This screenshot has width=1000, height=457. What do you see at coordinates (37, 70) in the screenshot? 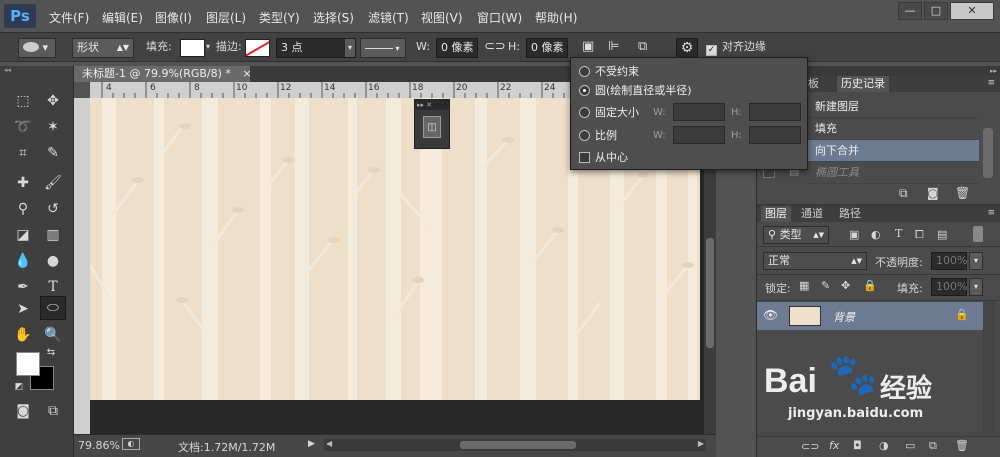
I see `collapse-arrows-icon: ◂◂` at bounding box center [37, 70].